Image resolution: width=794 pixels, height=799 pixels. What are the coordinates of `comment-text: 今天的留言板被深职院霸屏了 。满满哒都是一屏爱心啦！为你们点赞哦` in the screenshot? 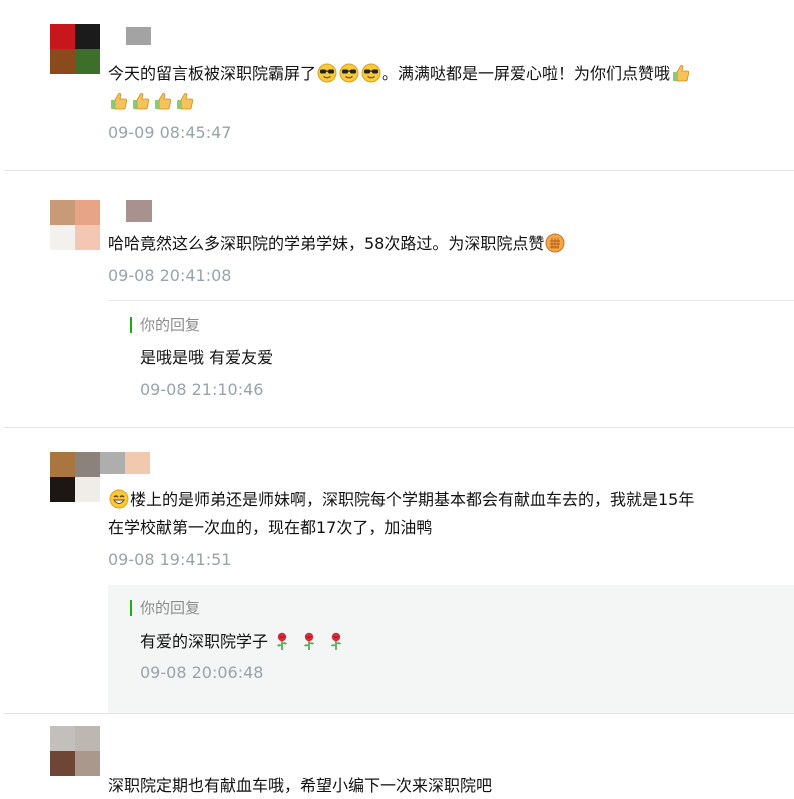 It's located at (438, 88).